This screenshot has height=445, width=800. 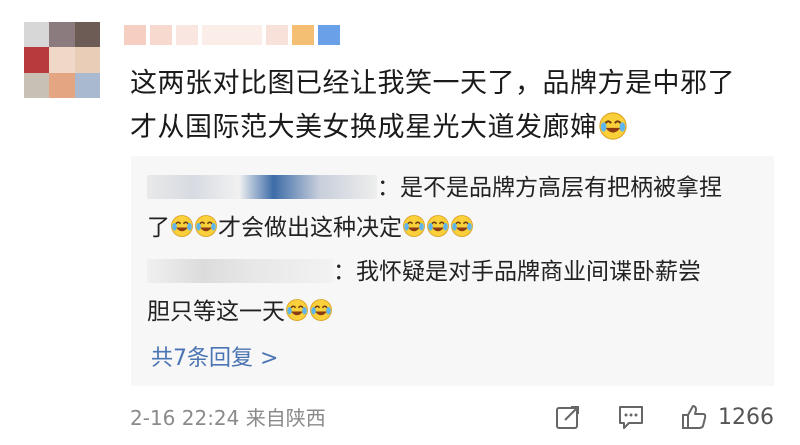 I want to click on avatar, so click(x=62, y=60).